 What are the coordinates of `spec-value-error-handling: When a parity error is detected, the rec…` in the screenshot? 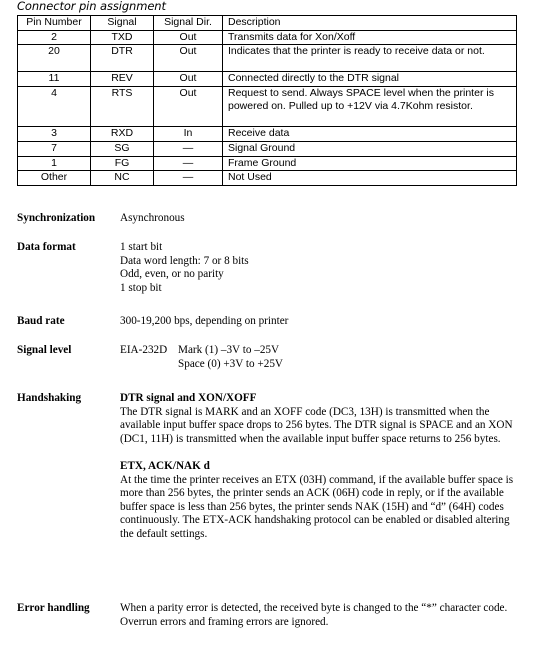 It's located at (323, 615).